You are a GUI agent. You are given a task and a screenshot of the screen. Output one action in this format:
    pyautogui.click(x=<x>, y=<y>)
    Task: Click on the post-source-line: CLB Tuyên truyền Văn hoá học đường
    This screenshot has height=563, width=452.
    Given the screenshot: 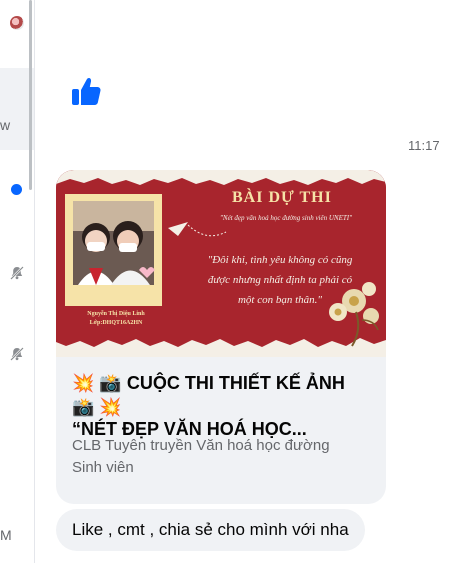 What is the action you would take?
    pyautogui.click(x=201, y=445)
    